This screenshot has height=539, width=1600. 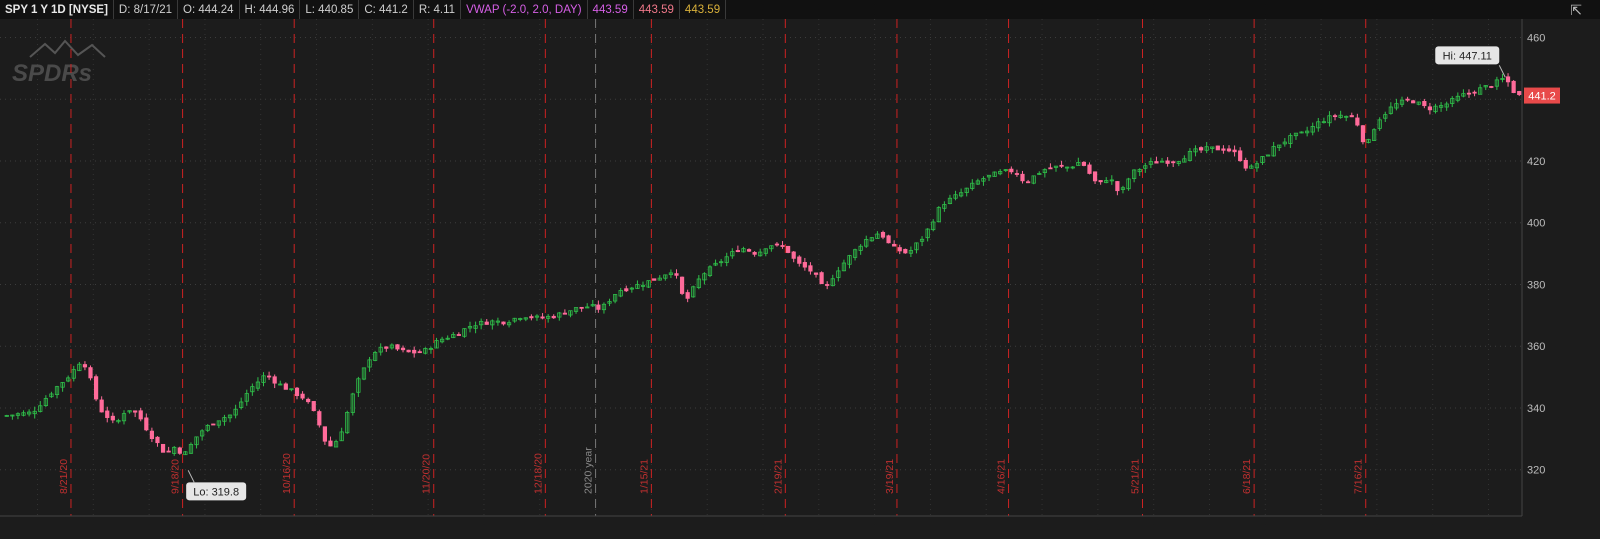 I want to click on date-label-0: 8/21/20, so click(x=64, y=476).